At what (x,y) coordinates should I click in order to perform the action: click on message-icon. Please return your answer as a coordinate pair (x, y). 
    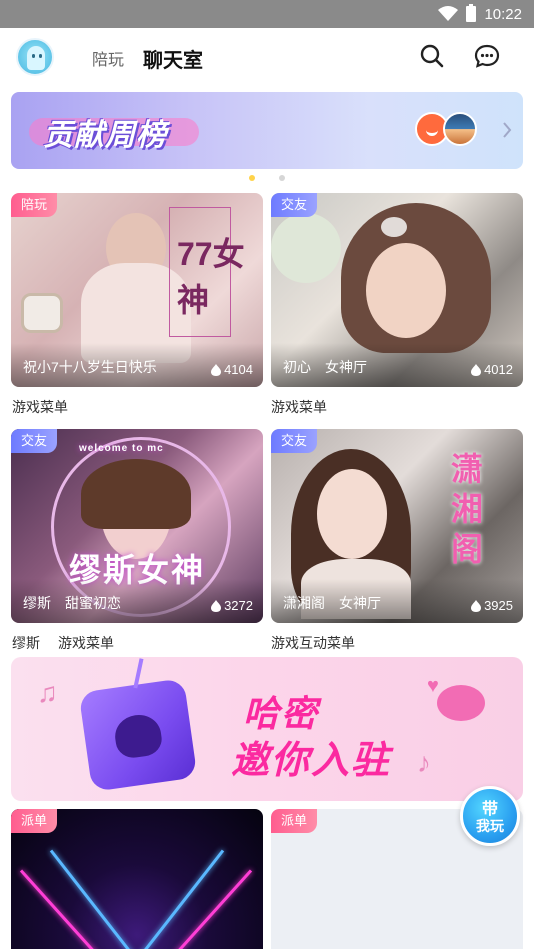
    Looking at the image, I should click on (487, 56).